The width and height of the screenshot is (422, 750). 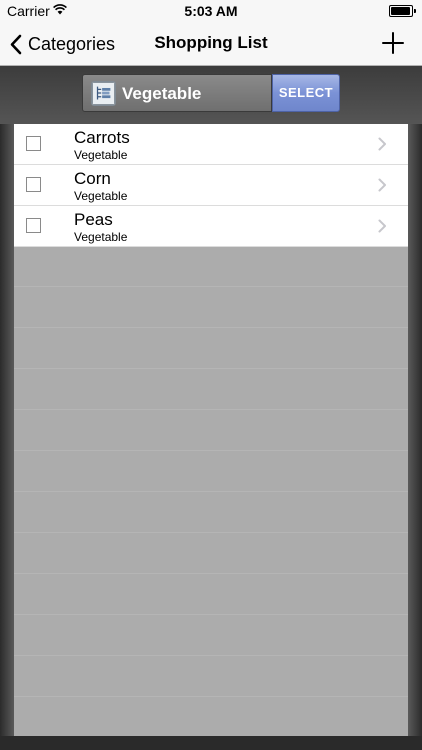 I want to click on category-field: Vegetable, so click(x=177, y=93).